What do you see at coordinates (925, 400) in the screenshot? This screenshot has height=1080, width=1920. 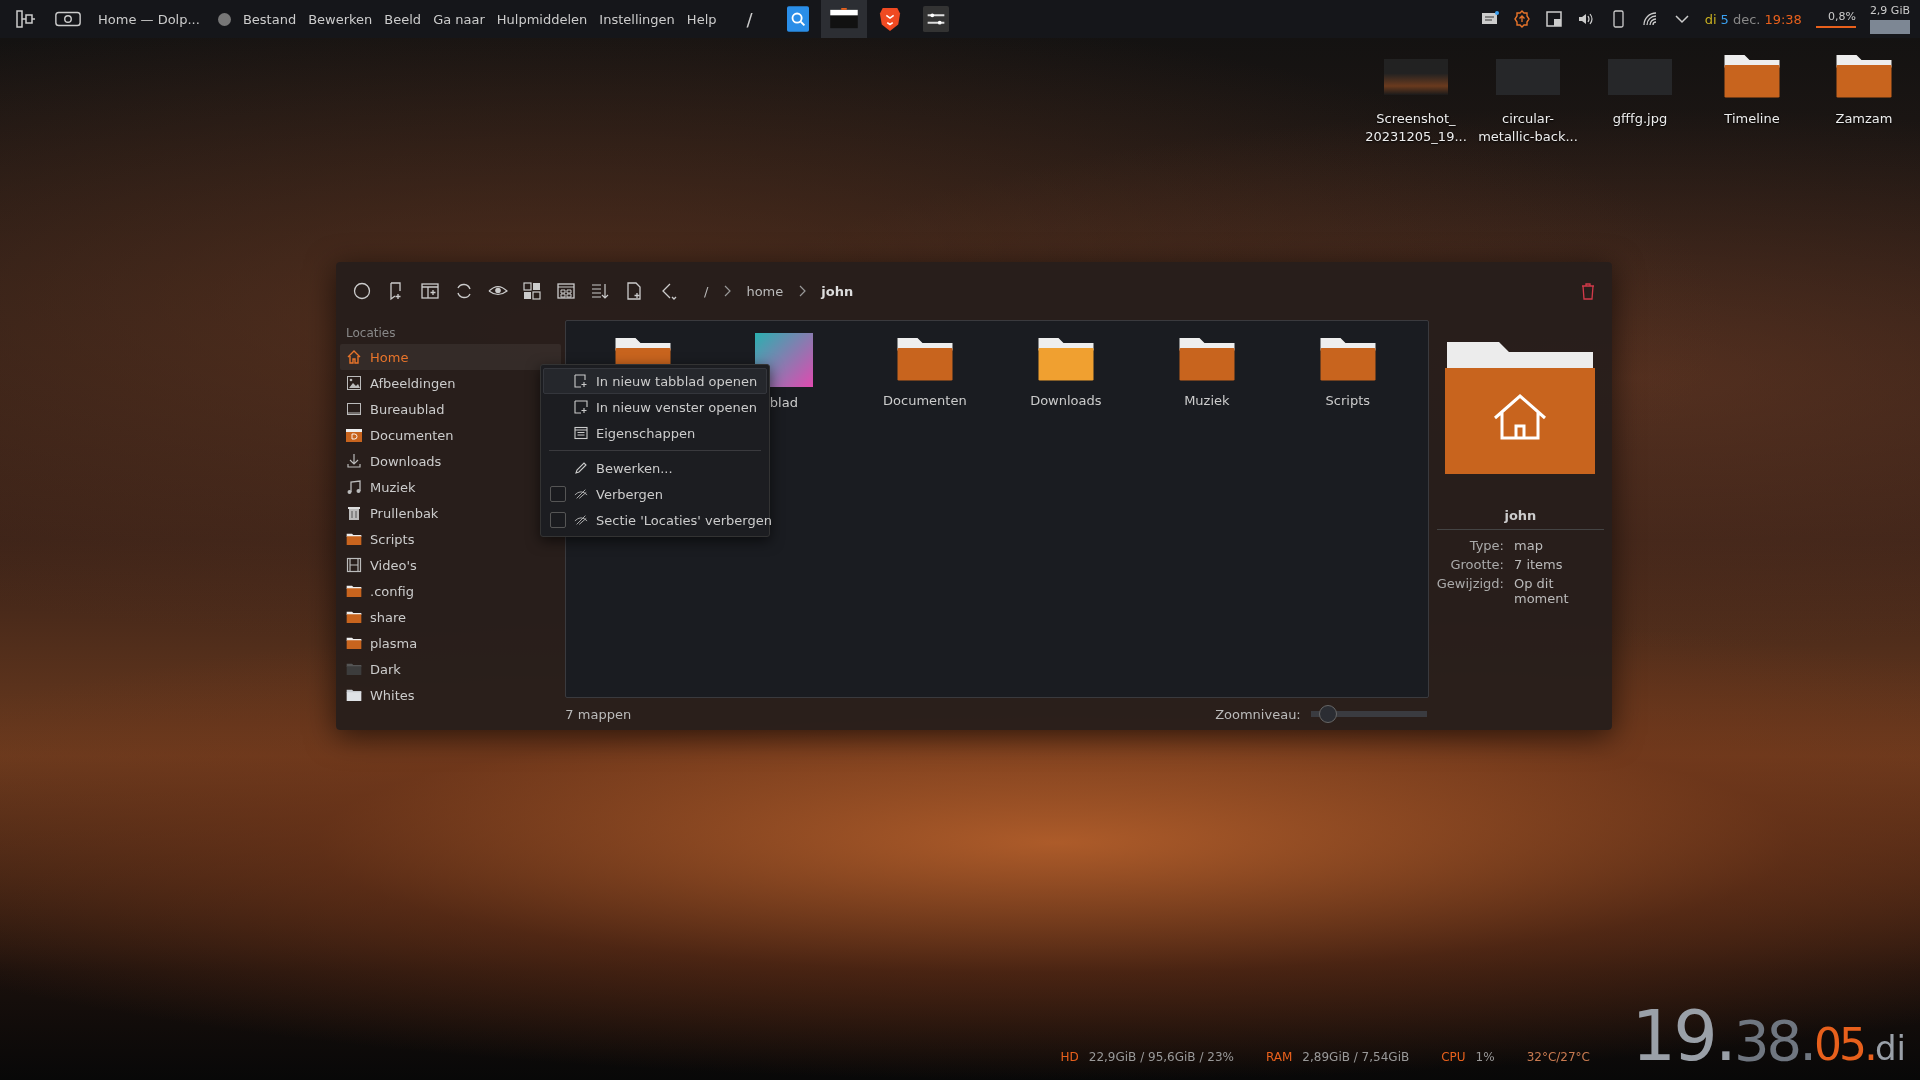 I see `file-name: Documenten` at bounding box center [925, 400].